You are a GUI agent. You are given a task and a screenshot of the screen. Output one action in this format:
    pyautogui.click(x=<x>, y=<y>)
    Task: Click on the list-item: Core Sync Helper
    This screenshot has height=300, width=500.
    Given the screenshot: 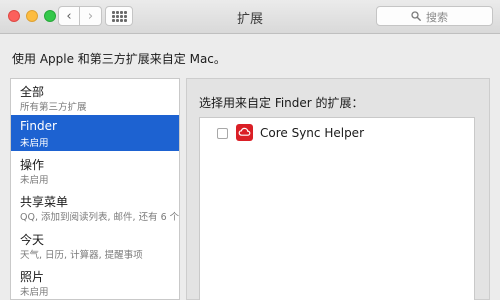 What is the action you would take?
    pyautogui.click(x=337, y=133)
    